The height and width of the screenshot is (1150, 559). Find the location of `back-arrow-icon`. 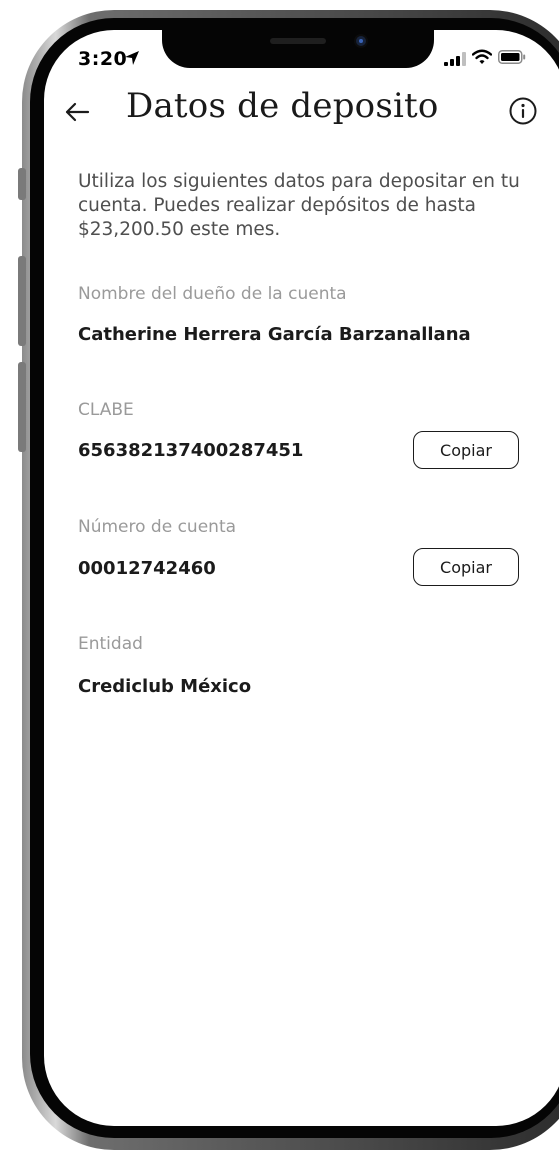

back-arrow-icon is located at coordinates (77, 112).